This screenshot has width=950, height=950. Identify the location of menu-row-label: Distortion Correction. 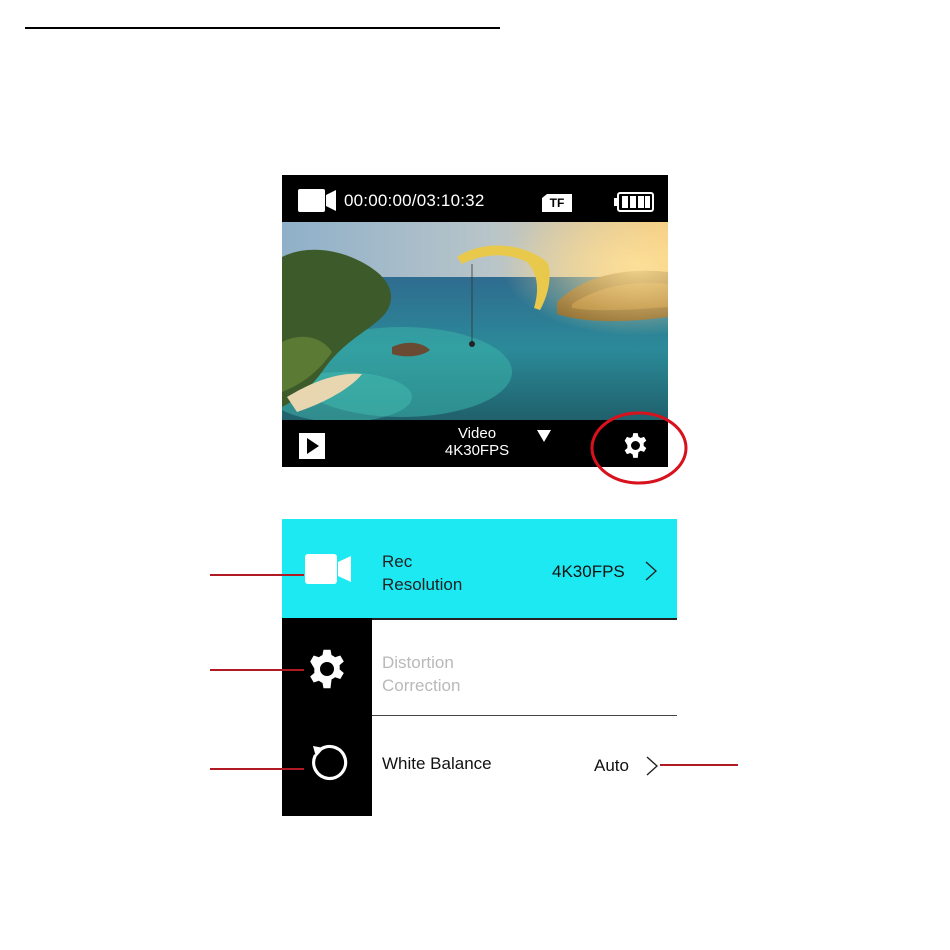
(421, 674).